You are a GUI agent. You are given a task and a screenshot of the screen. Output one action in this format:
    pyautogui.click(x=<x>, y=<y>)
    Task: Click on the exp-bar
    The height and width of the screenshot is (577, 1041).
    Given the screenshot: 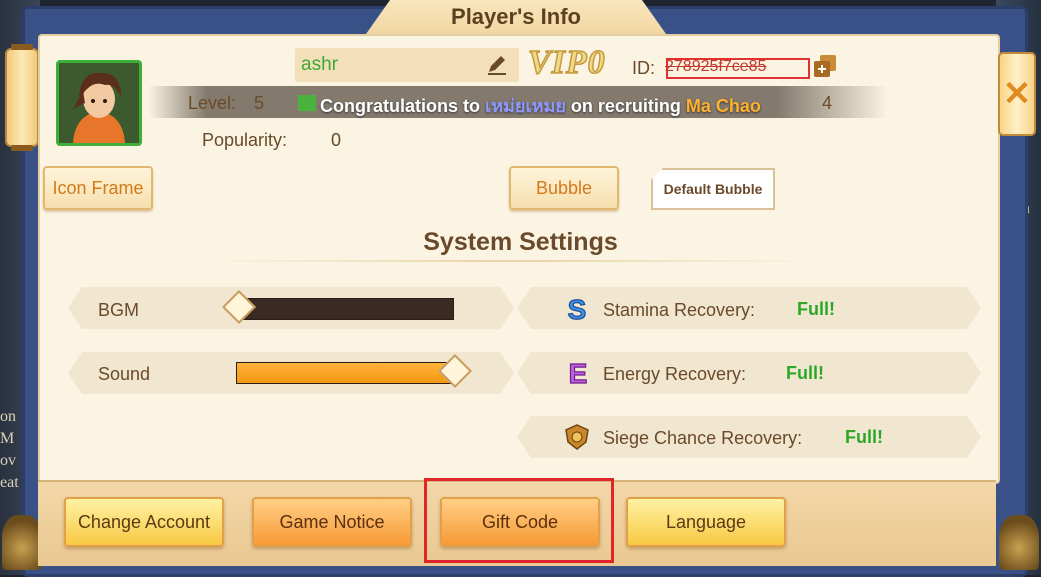 What is the action you would take?
    pyautogui.click(x=307, y=103)
    